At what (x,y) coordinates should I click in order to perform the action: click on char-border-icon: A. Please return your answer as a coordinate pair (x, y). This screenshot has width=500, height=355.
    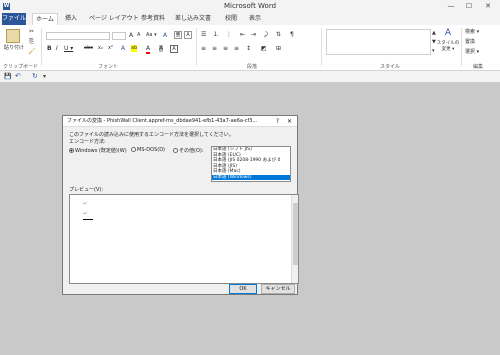
    Looking at the image, I should click on (174, 49).